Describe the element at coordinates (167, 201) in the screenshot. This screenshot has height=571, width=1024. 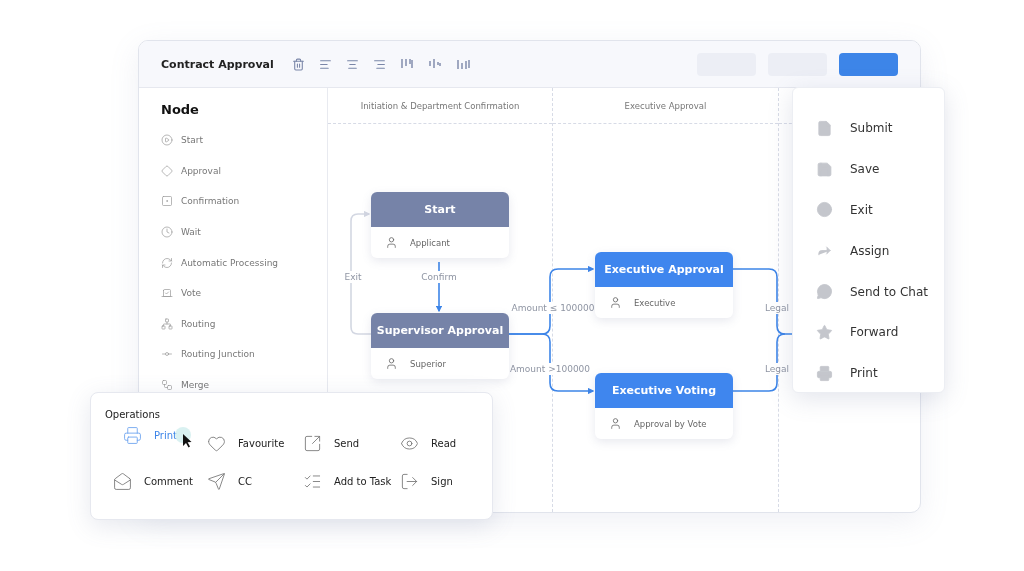
I see `square-icon` at that location.